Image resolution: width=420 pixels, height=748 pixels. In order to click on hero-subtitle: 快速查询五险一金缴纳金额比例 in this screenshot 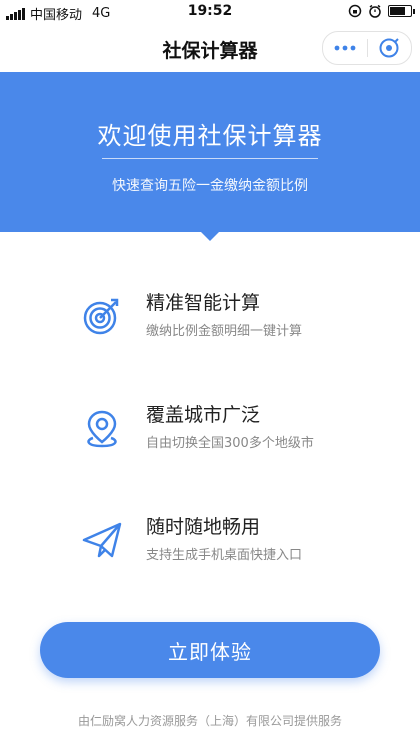, I will do `click(210, 186)`.